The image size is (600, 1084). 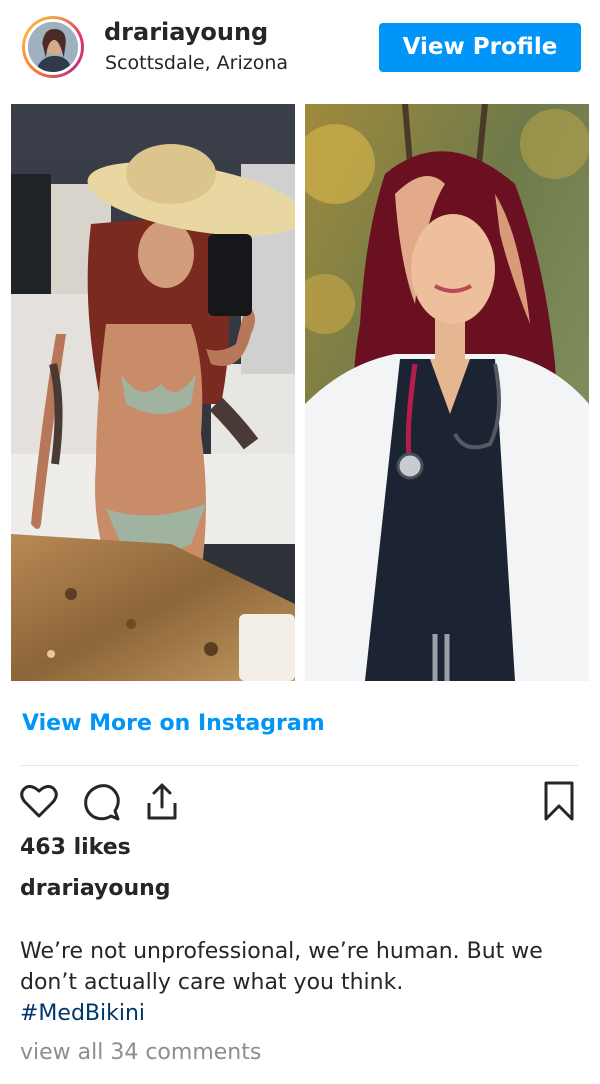 I want to click on hashtag-link: #MedBikini, so click(x=300, y=1013).